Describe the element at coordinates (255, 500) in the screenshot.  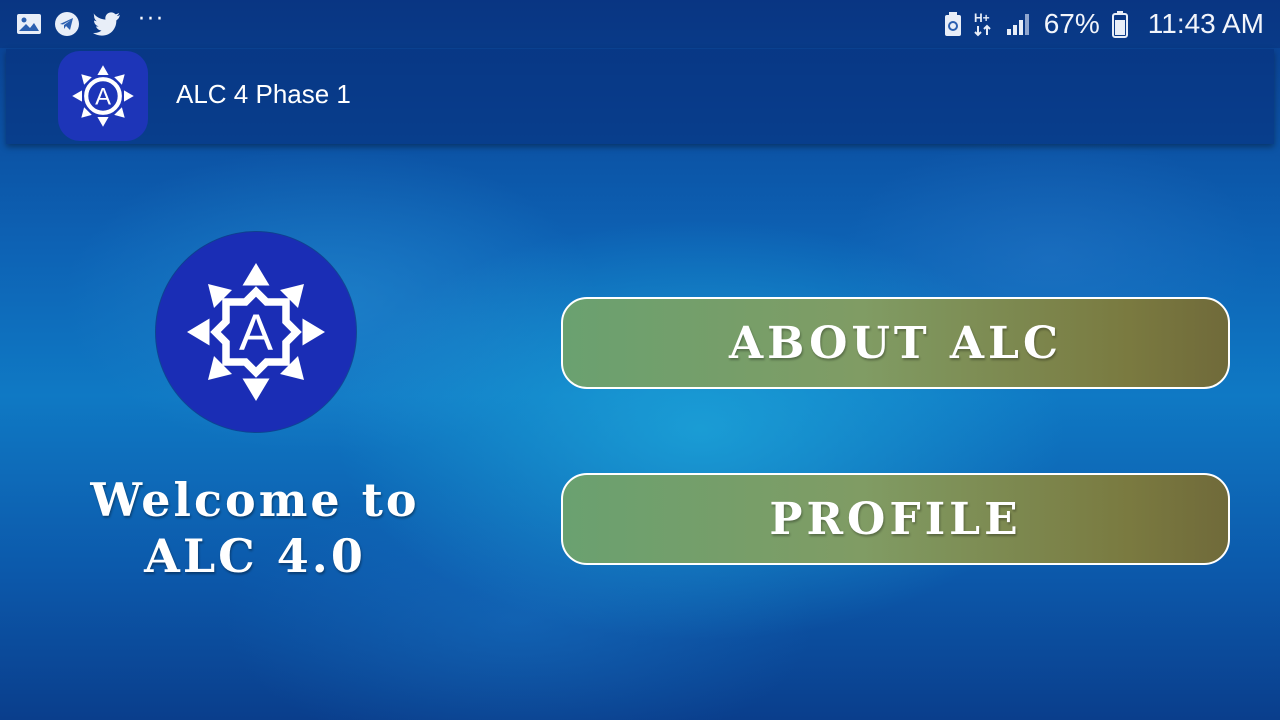
I see `welcome-line-1: Welcome to` at that location.